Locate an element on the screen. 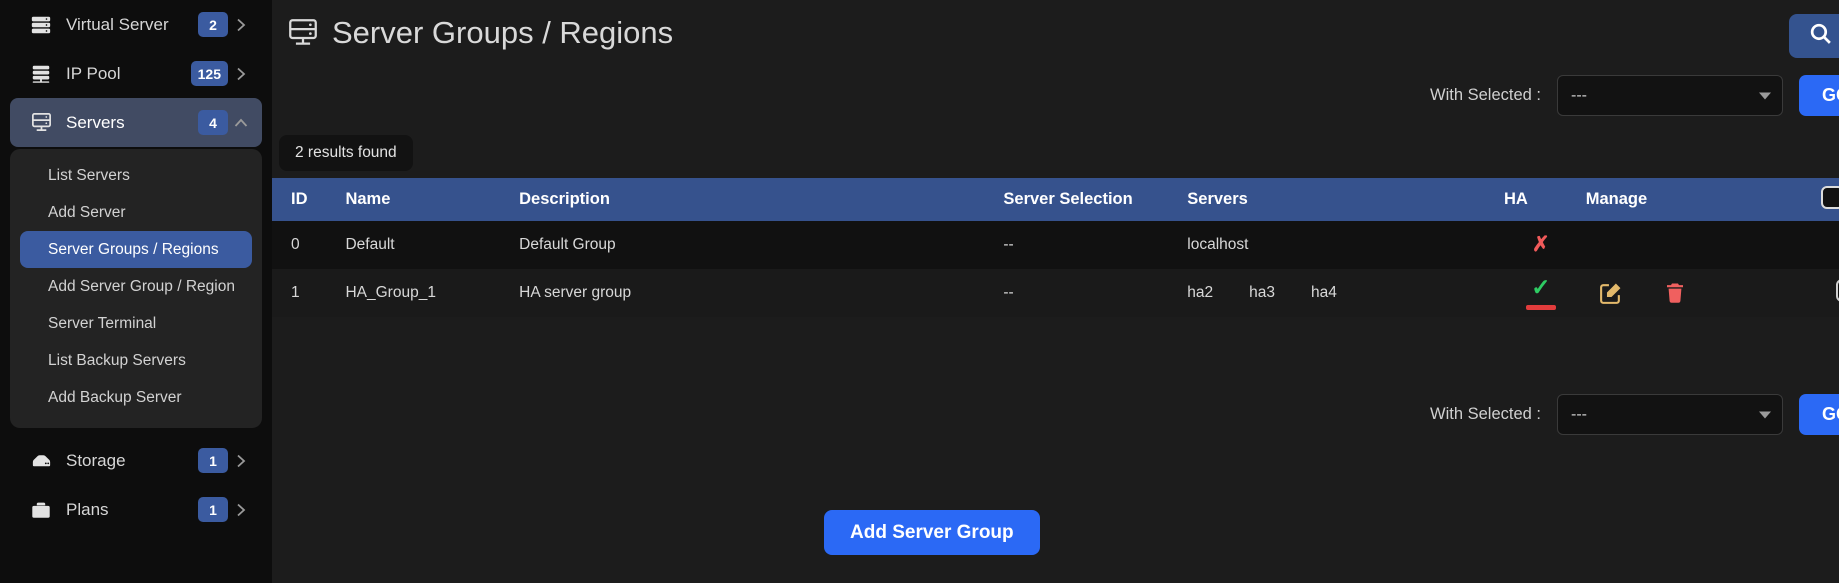 The width and height of the screenshot is (1839, 583). plans-icon is located at coordinates (41, 510).